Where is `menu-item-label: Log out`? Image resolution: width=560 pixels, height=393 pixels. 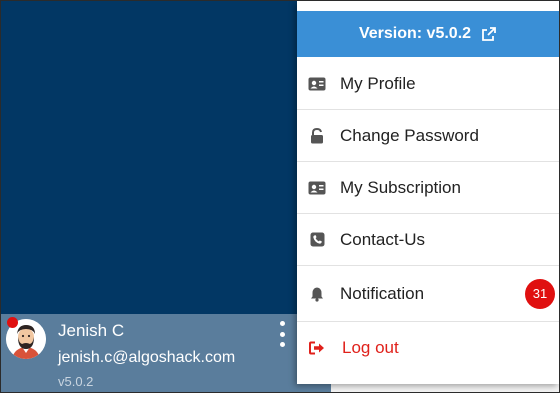 menu-item-label: Log out is located at coordinates (370, 347).